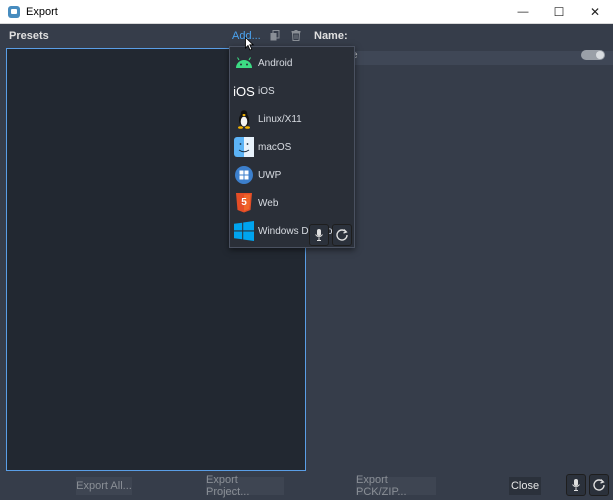 The image size is (613, 500). Describe the element at coordinates (29, 36) in the screenshot. I see `presets-label: Presets` at that location.